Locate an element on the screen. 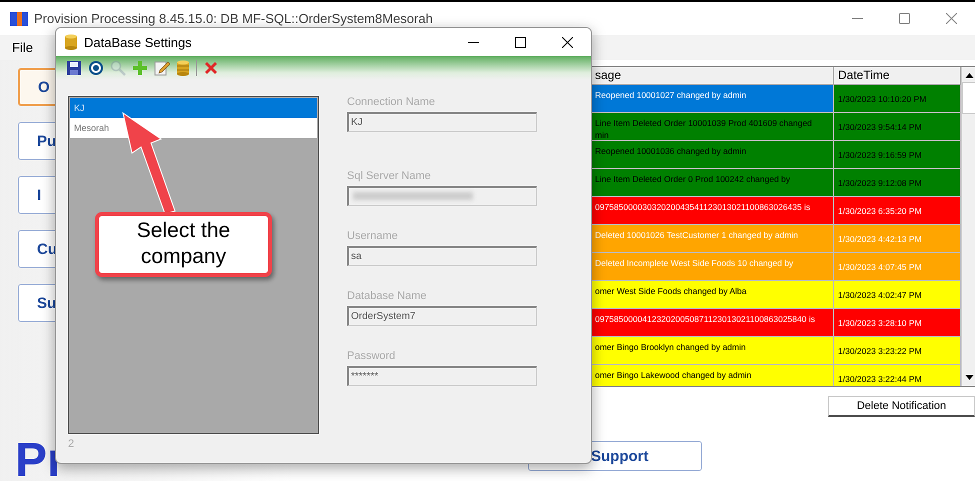 The height and width of the screenshot is (481, 975). datetime-cell: 1/30/2023 9:54:14 PM is located at coordinates (897, 127).